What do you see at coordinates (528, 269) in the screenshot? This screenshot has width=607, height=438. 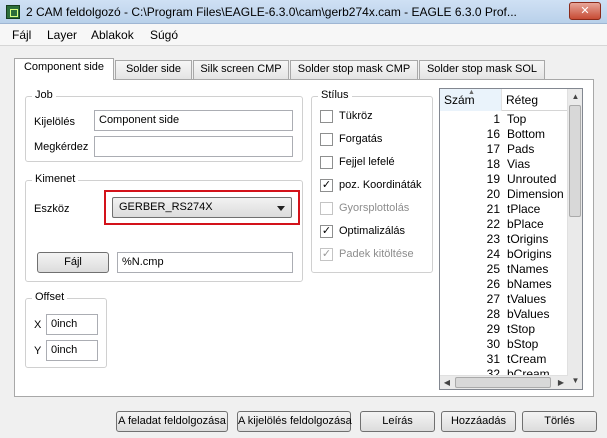 I see `layer-name: tNames` at bounding box center [528, 269].